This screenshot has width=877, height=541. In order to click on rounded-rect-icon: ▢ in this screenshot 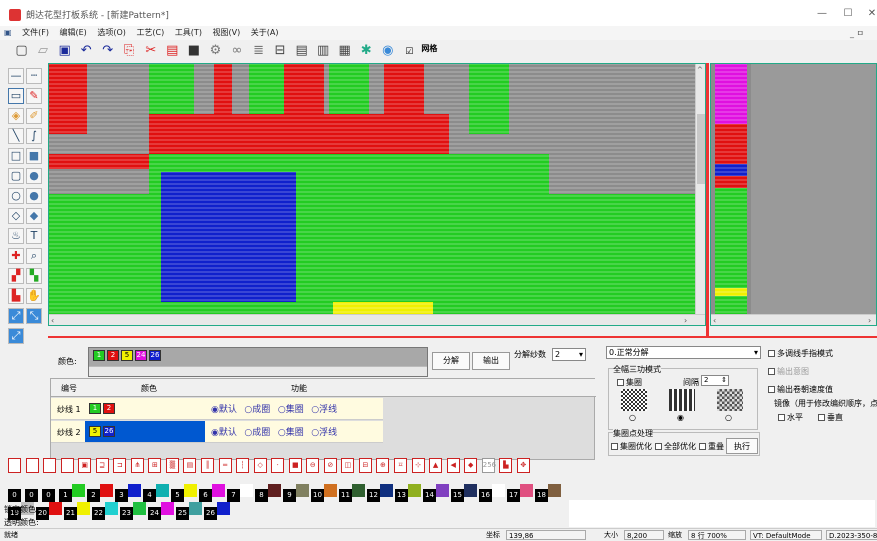, I will do `click(16, 176)`.